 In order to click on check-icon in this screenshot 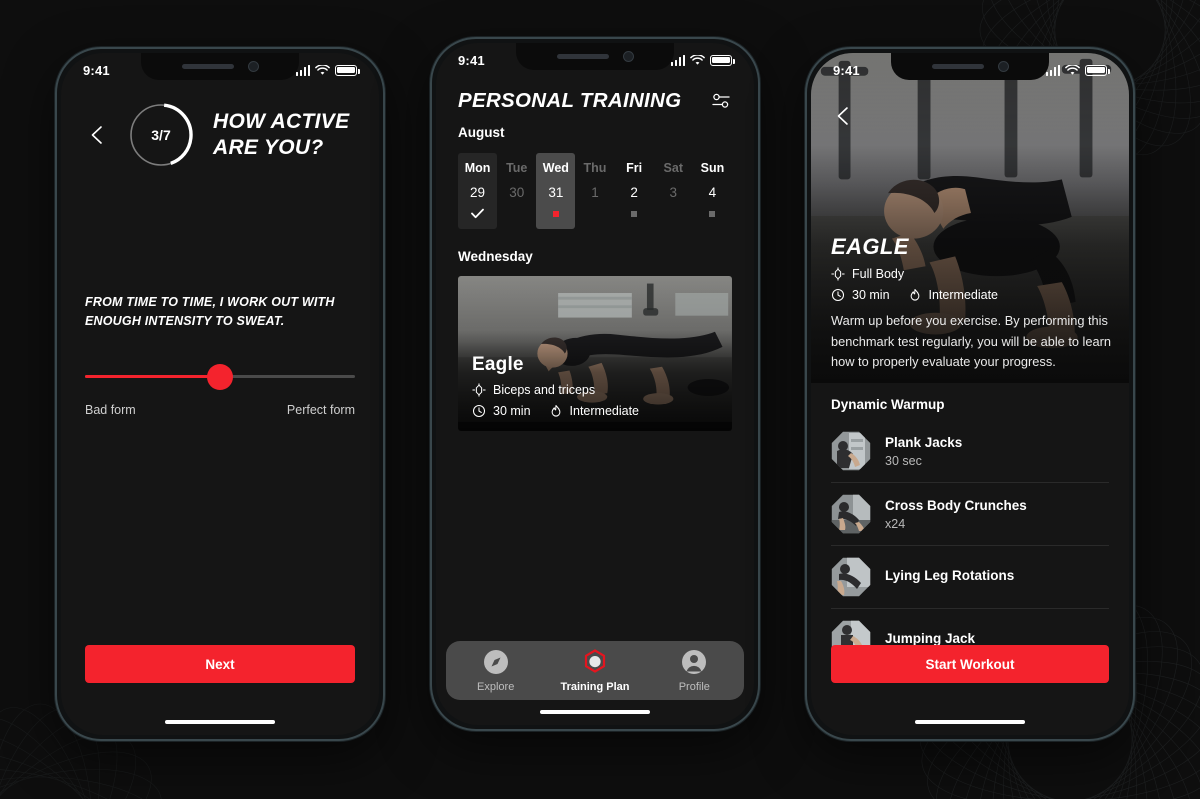, I will do `click(477, 213)`.